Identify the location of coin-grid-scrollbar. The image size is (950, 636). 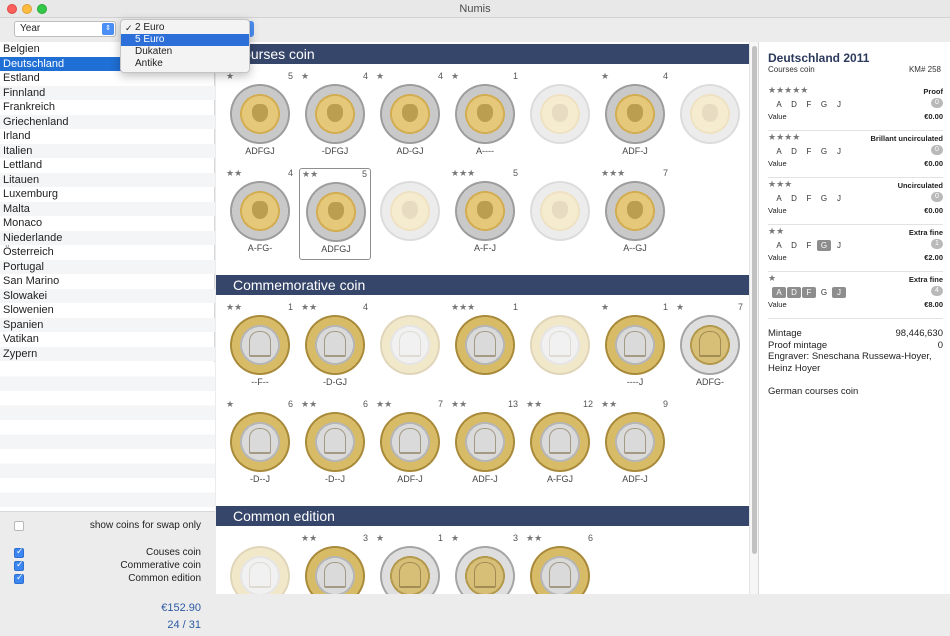
(753, 318).